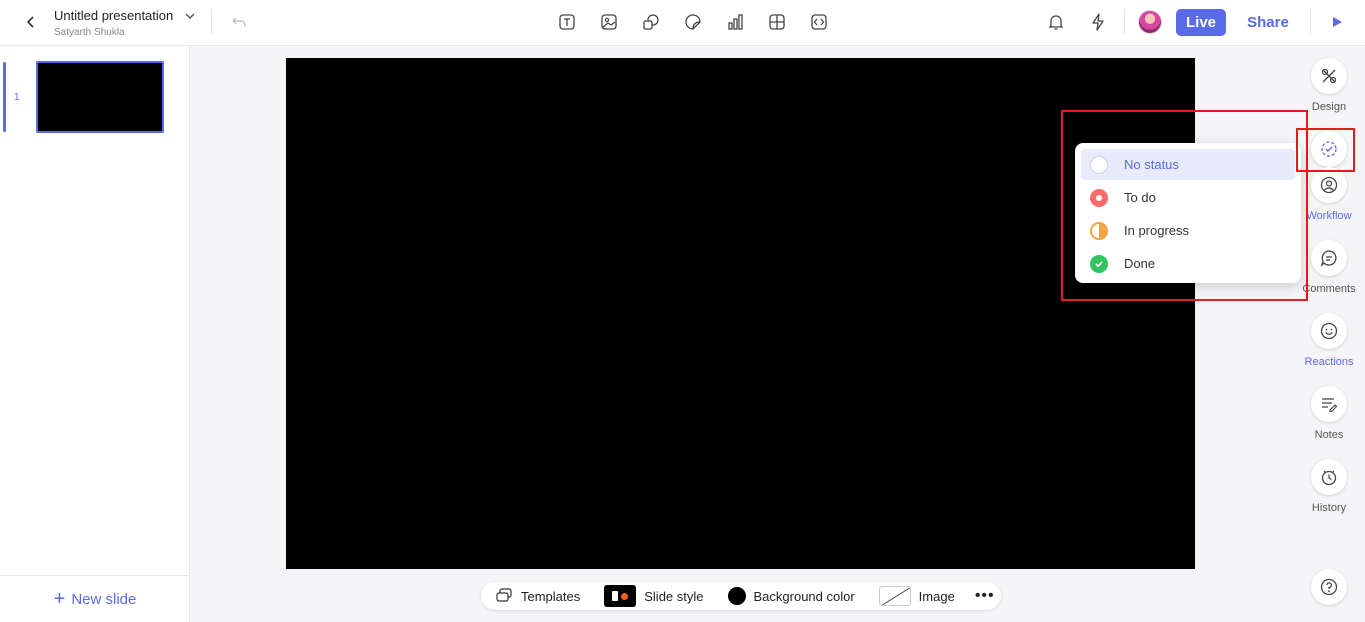  Describe the element at coordinates (1099, 230) in the screenshot. I see `half-circle-icon` at that location.